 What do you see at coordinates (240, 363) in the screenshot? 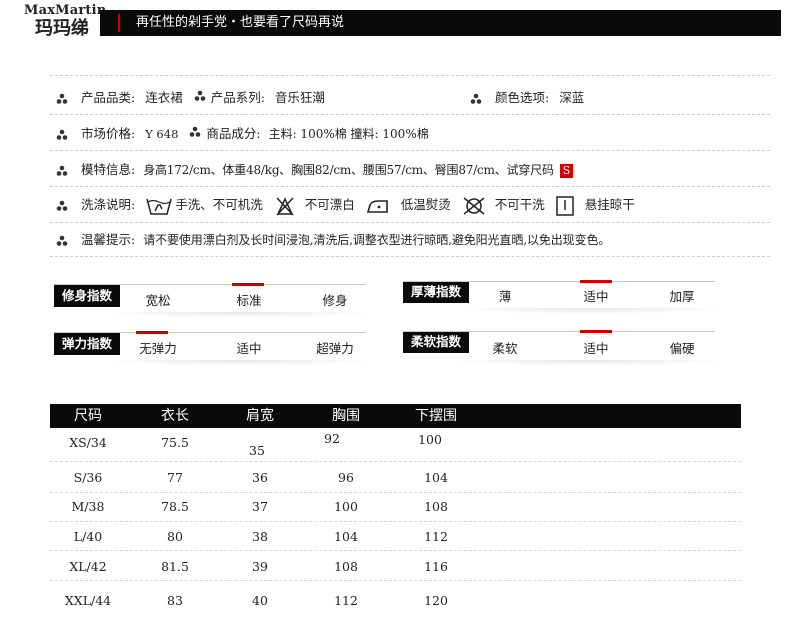
I see `stretch-shadow` at bounding box center [240, 363].